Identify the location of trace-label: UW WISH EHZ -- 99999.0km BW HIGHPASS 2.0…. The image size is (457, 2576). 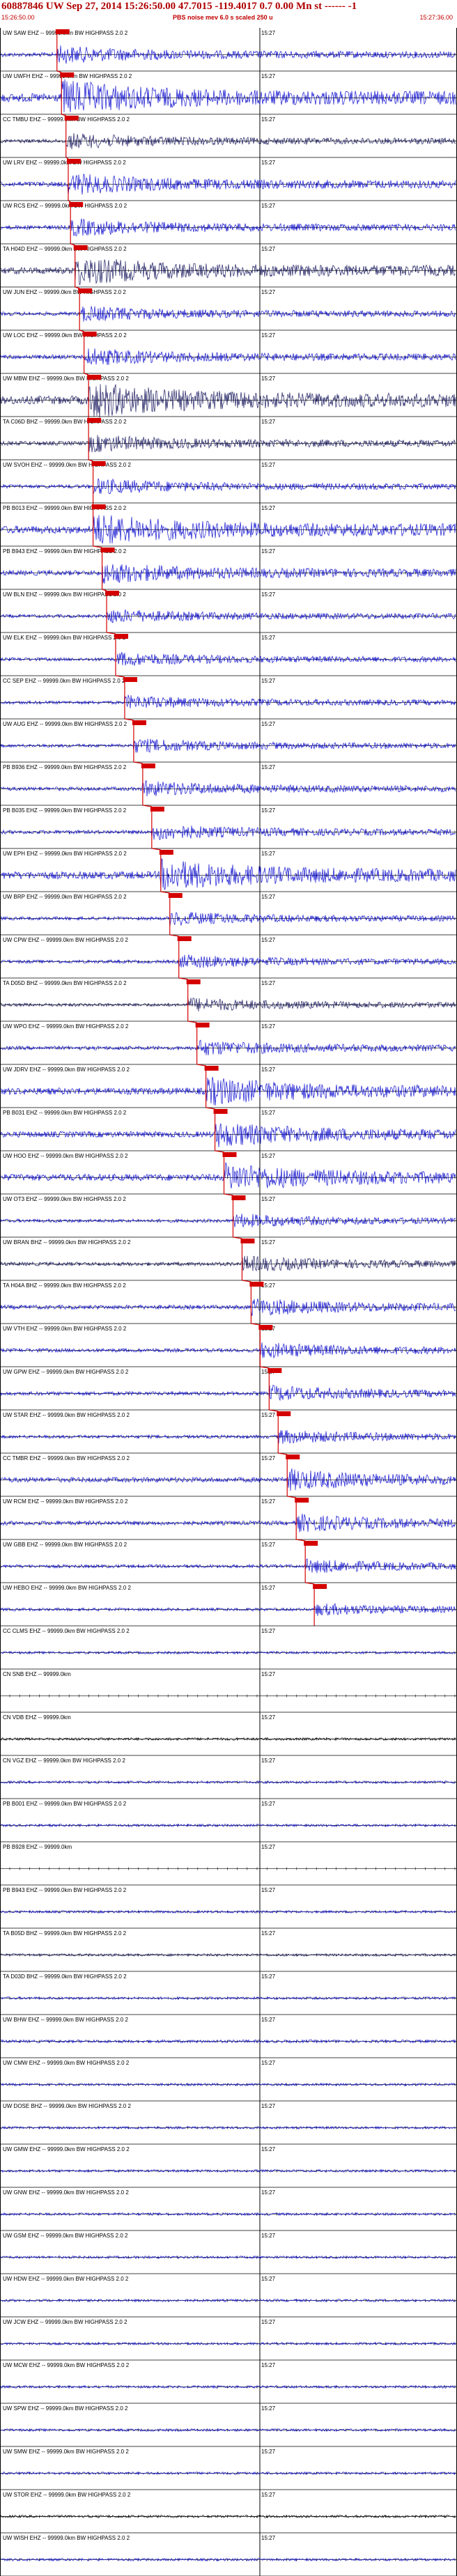
(66, 2538).